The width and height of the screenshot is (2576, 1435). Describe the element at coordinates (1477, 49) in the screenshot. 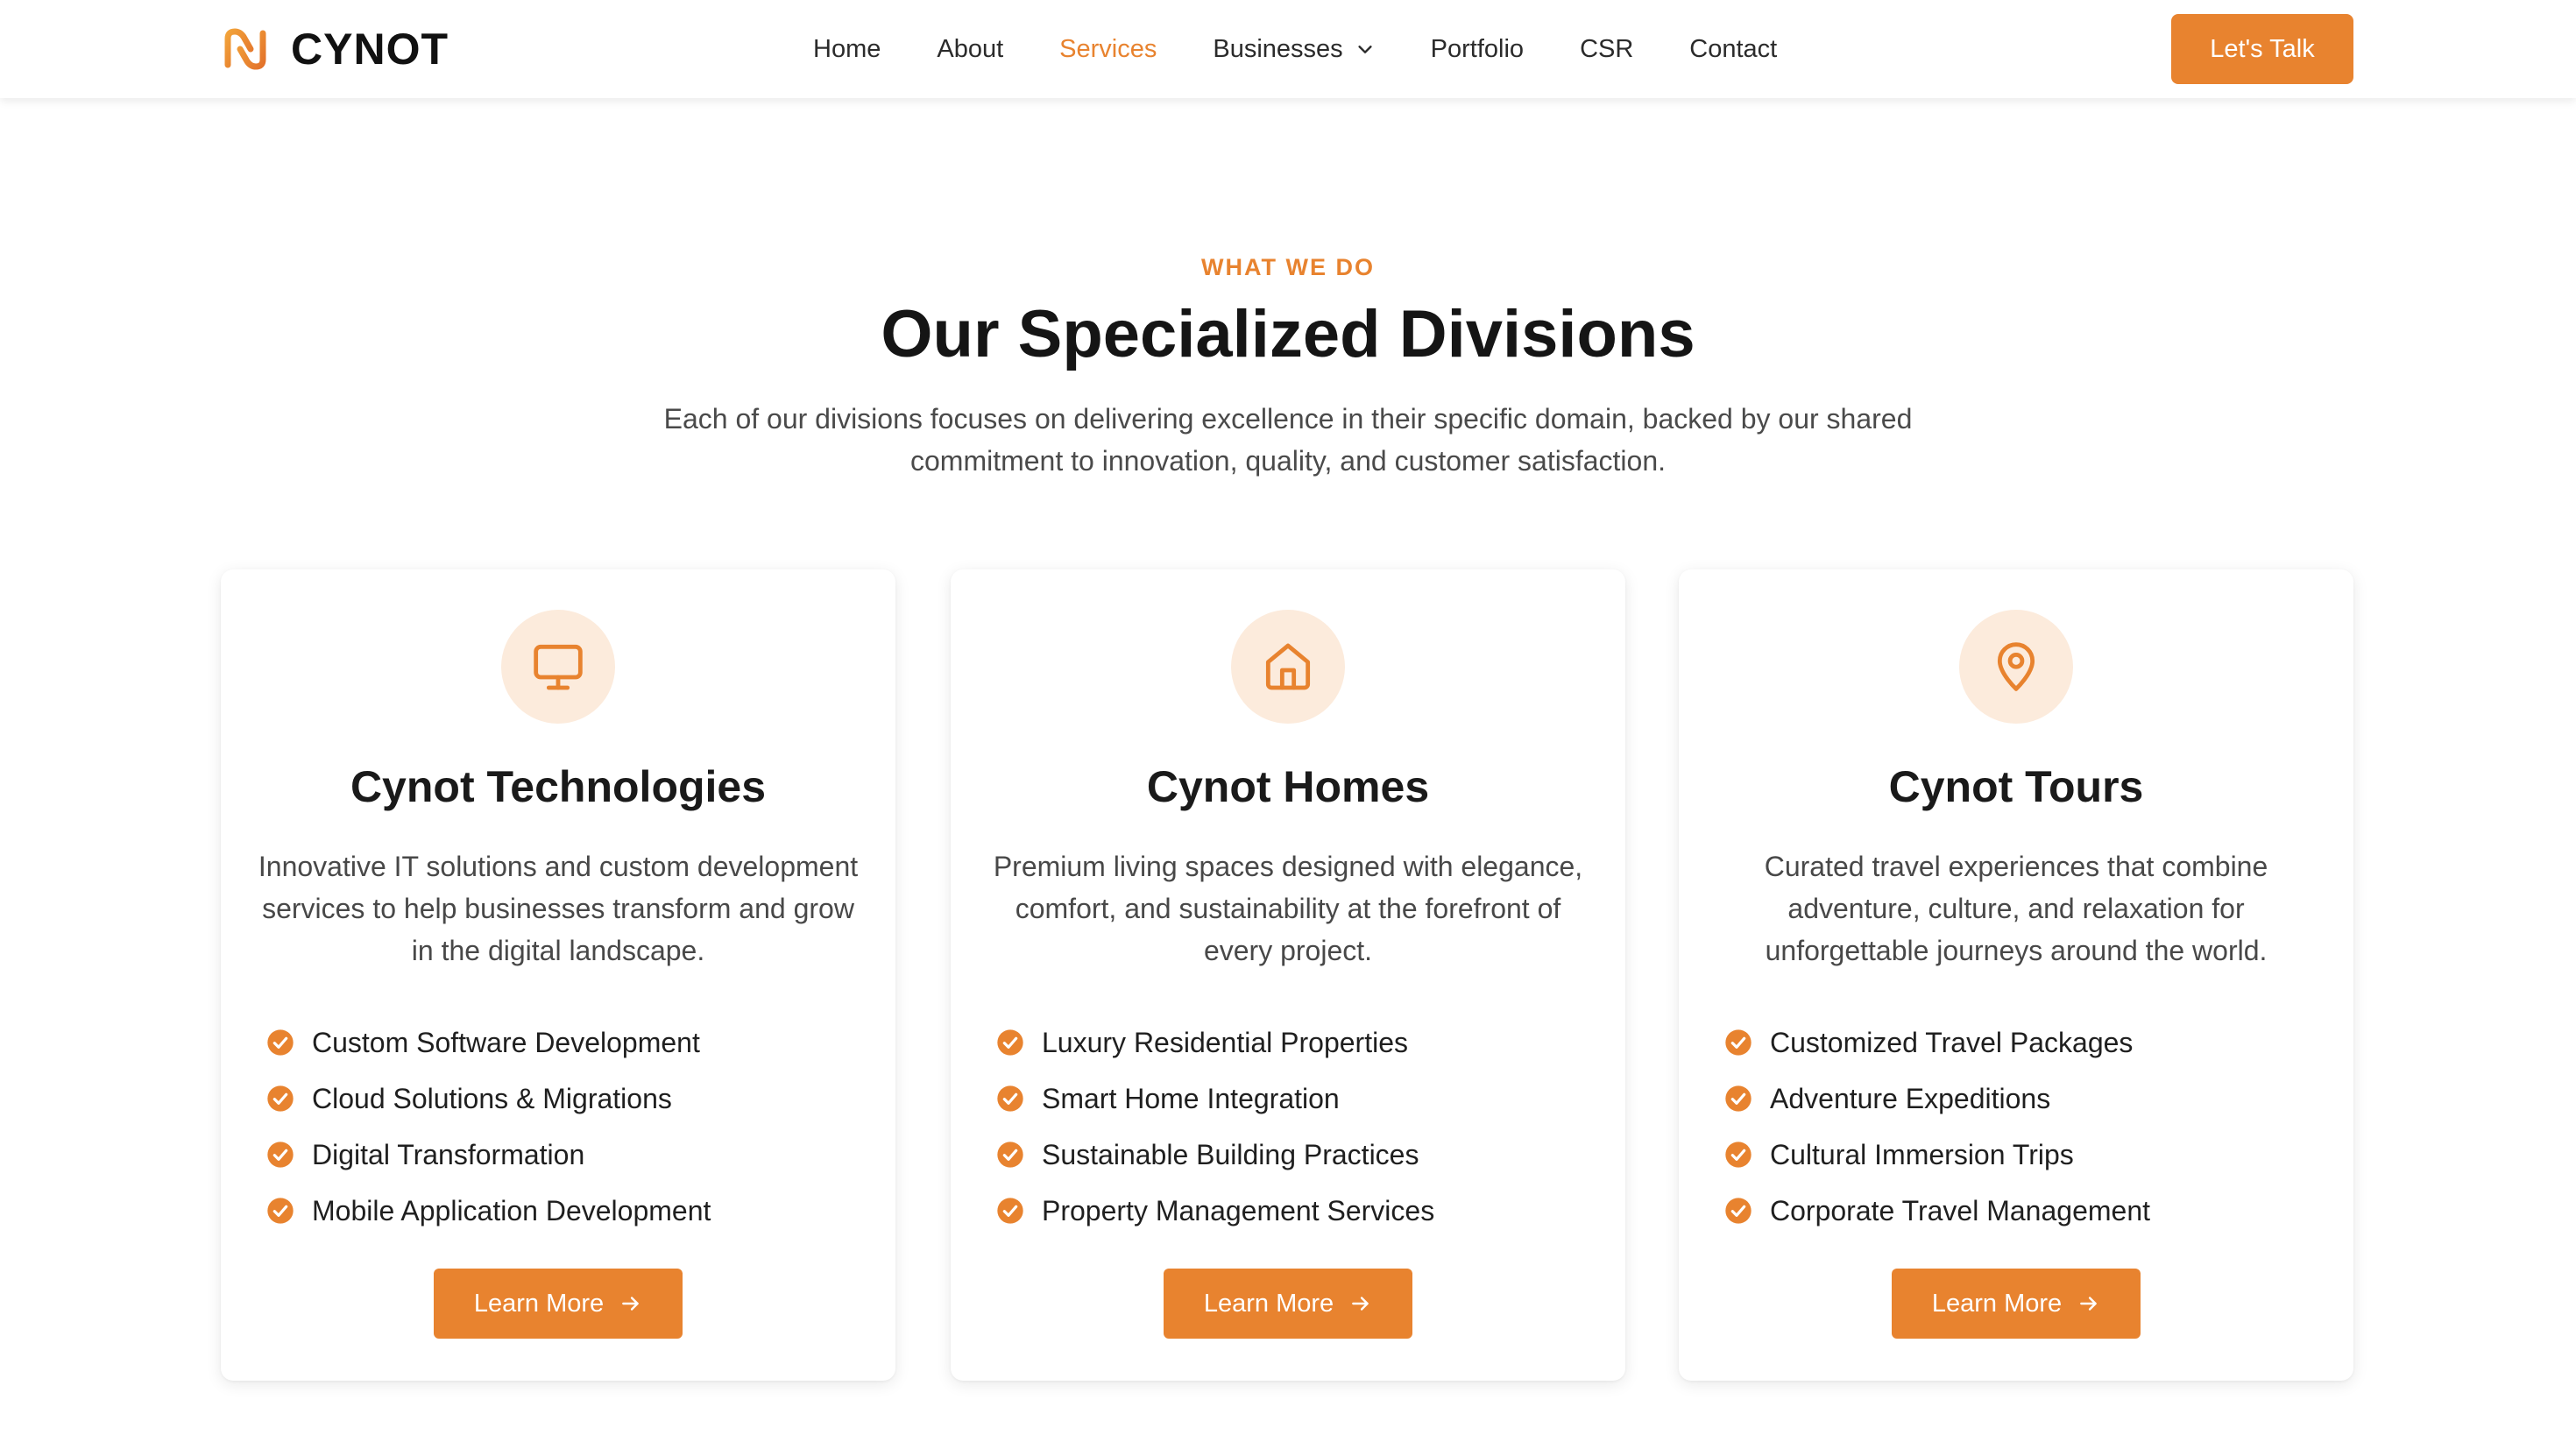

I see `nav-portfolio: Portfolio` at that location.